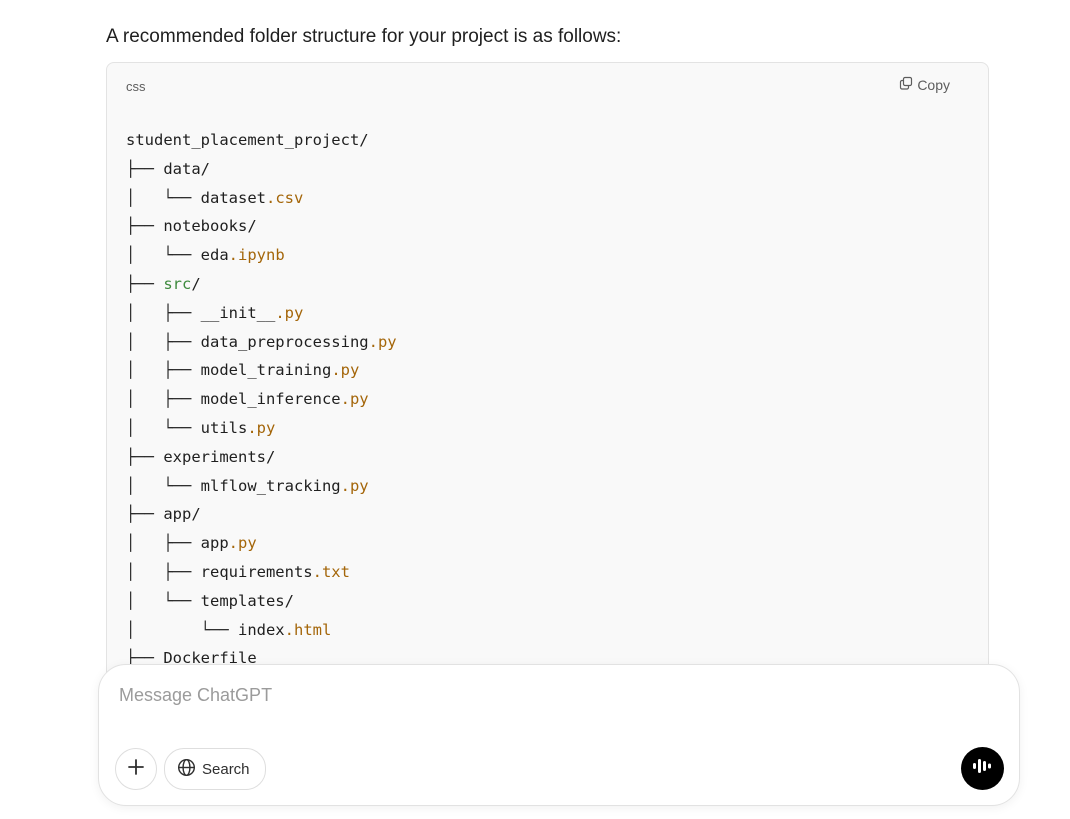 This screenshot has height=819, width=1070. I want to click on file-name: app, so click(214, 543).